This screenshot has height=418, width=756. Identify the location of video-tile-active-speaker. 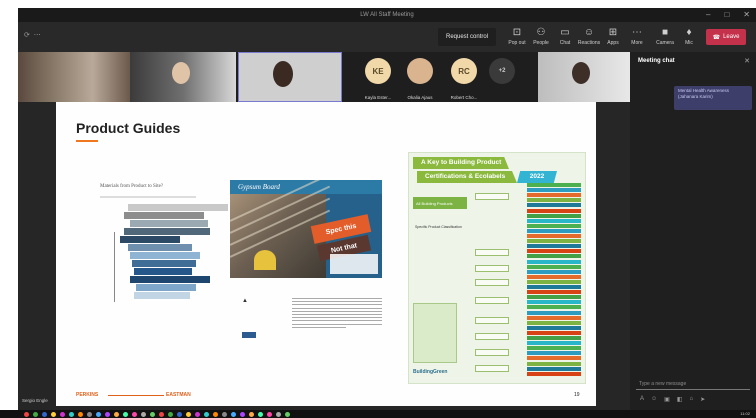
(290, 77).